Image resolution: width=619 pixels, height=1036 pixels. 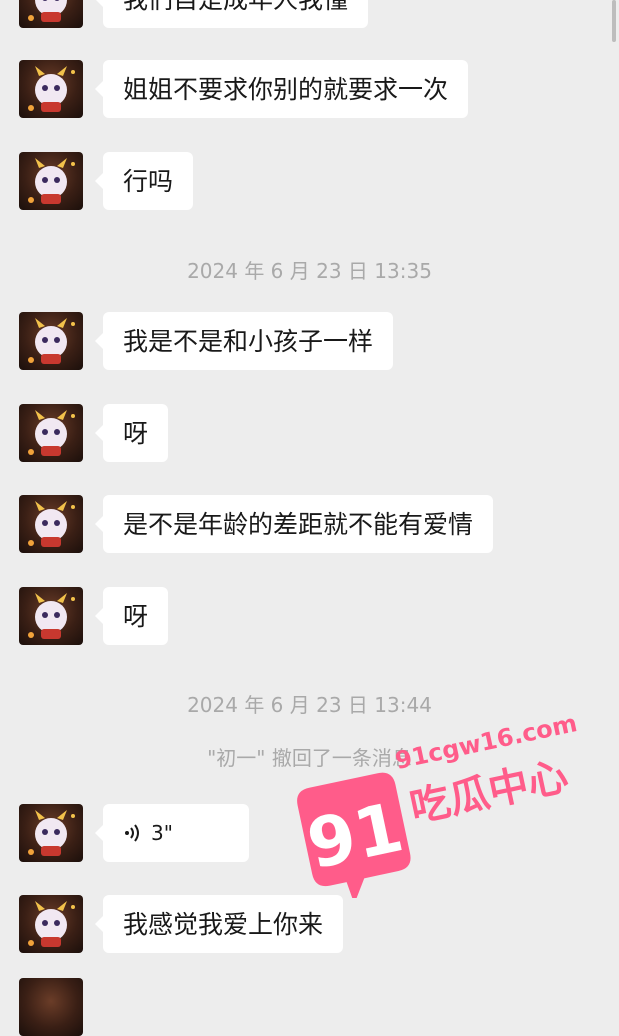 What do you see at coordinates (235, 6) in the screenshot?
I see `message-text: 我们自是成年人我懂` at bounding box center [235, 6].